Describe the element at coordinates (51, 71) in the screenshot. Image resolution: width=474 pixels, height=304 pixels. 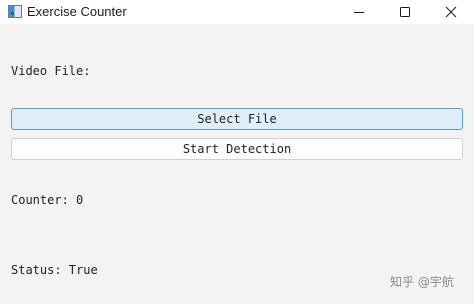
I see `video-file-label: Video File:` at that location.